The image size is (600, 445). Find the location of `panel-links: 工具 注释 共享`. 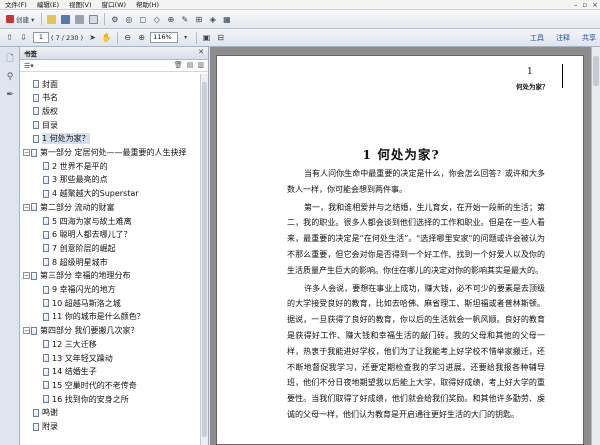

panel-links: 工具 注释 共享 is located at coordinates (563, 38).